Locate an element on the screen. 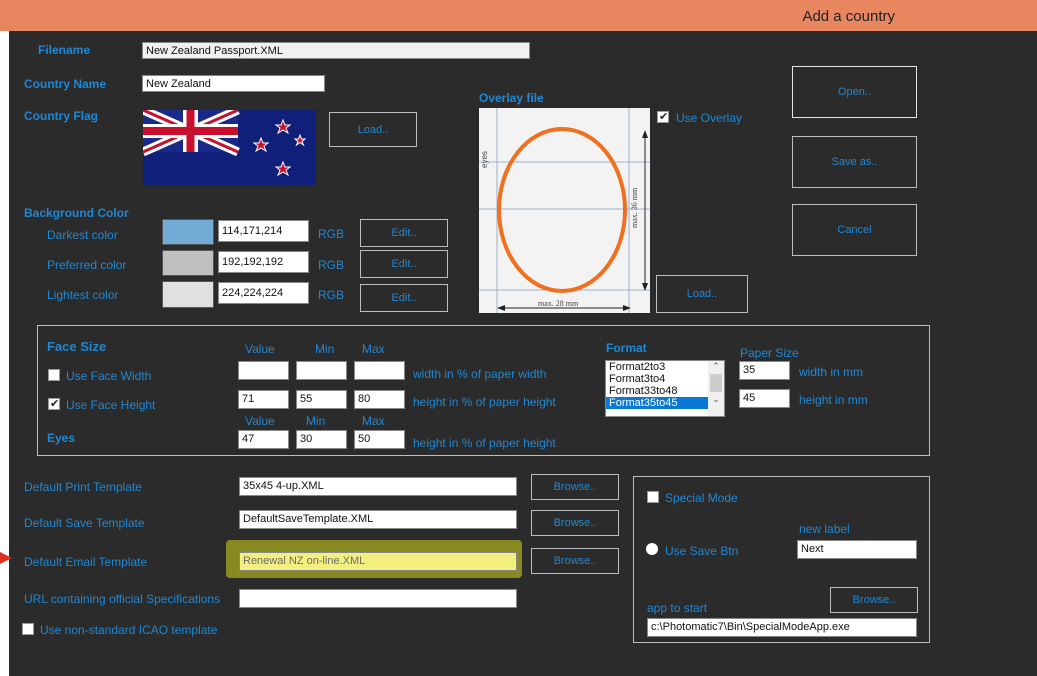 The width and height of the screenshot is (1037, 676). paper-size-label: Paper Size is located at coordinates (769, 353).